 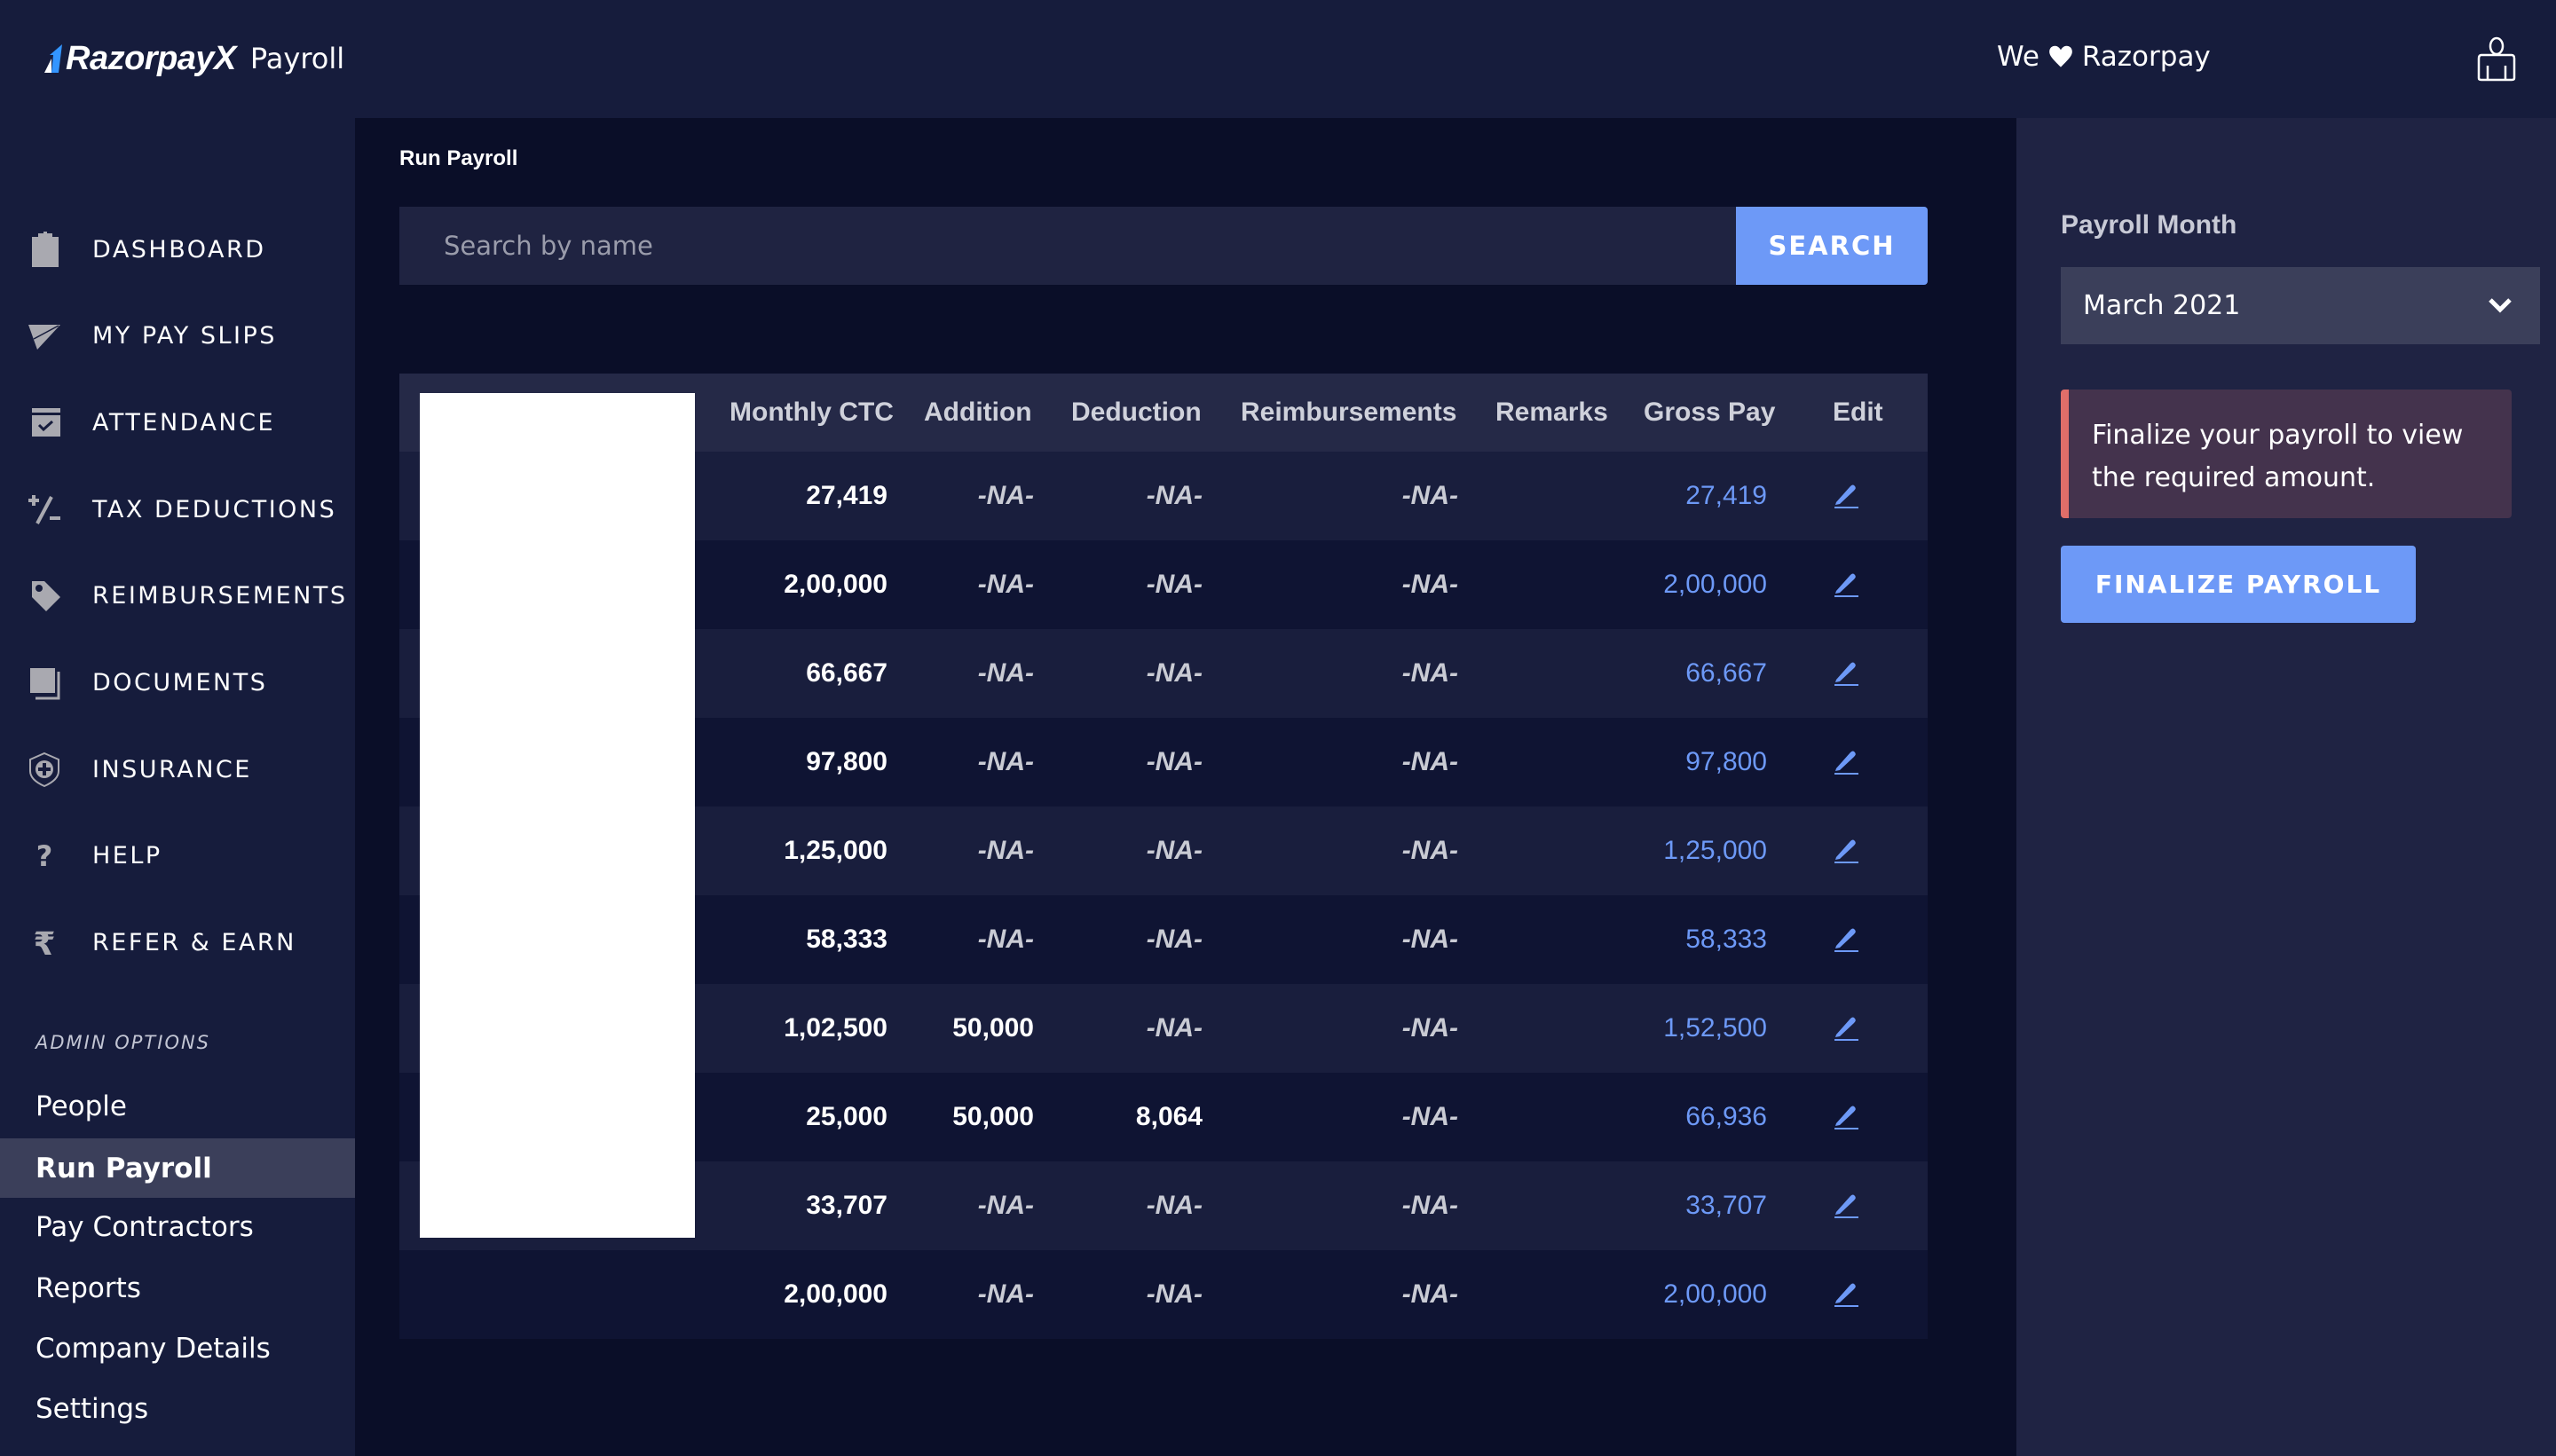 I want to click on product-name: Payroll, so click(x=297, y=58).